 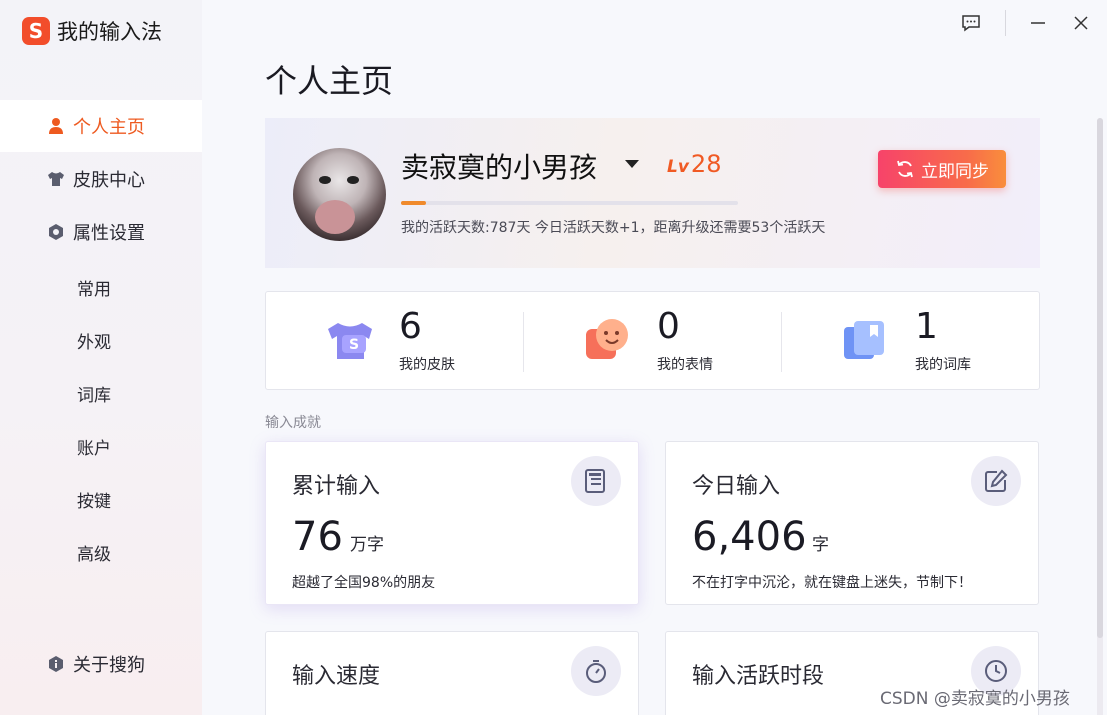 I want to click on sidebar-subitem-keys: 按键, so click(x=94, y=499).